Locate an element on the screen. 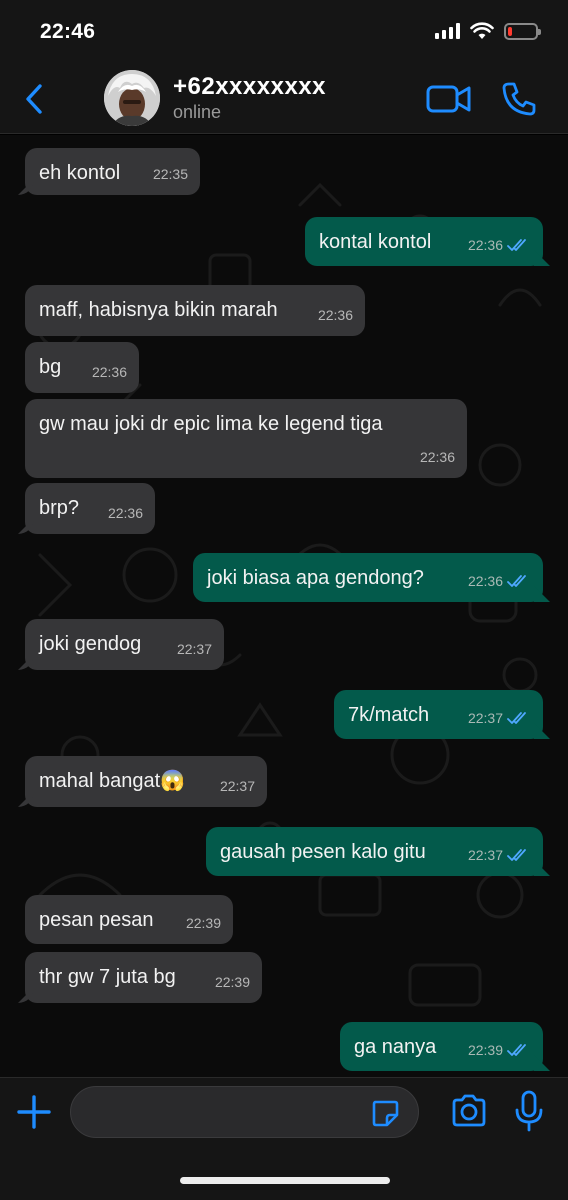  contact-status: online is located at coordinates (197, 112).